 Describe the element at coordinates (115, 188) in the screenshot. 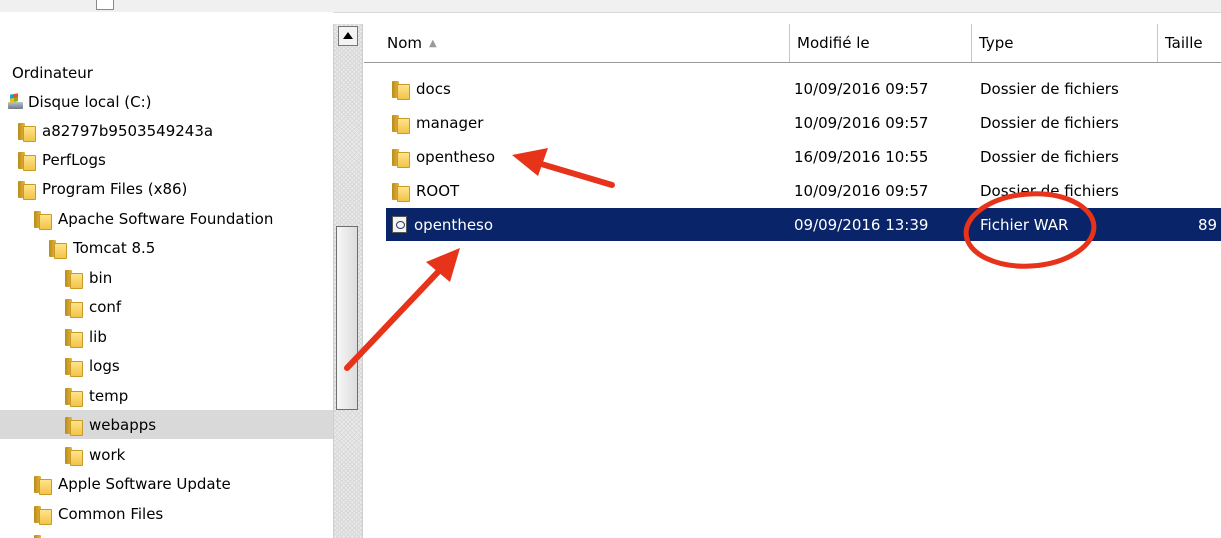

I see `nav-item-label: Program Files (x86)` at that location.